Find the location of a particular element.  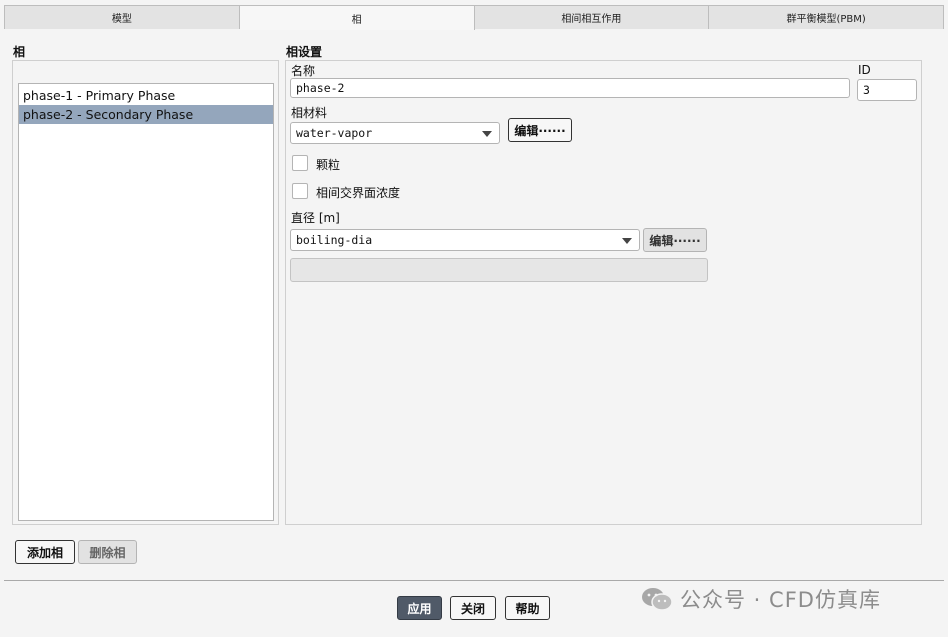

id-label: ID is located at coordinates (864, 70).